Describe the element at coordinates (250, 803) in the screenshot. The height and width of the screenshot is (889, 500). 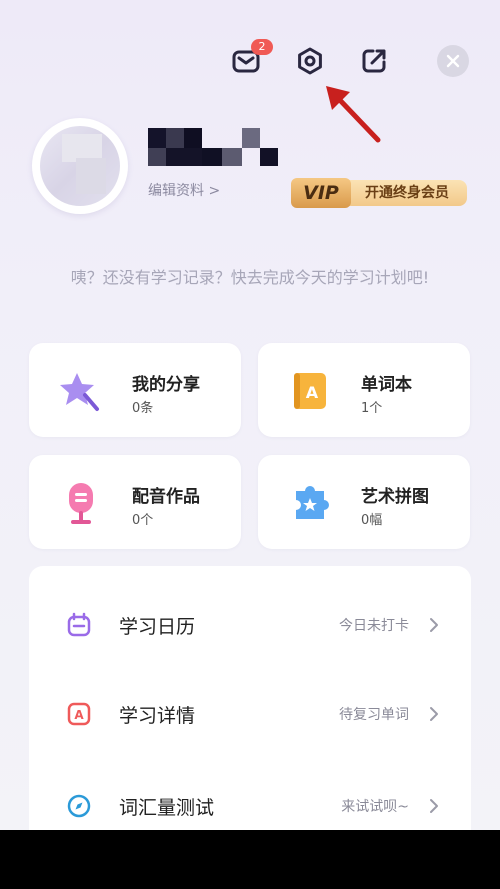
I see `list-item-vocab-test: 词汇量测试 来试试呗~` at that location.